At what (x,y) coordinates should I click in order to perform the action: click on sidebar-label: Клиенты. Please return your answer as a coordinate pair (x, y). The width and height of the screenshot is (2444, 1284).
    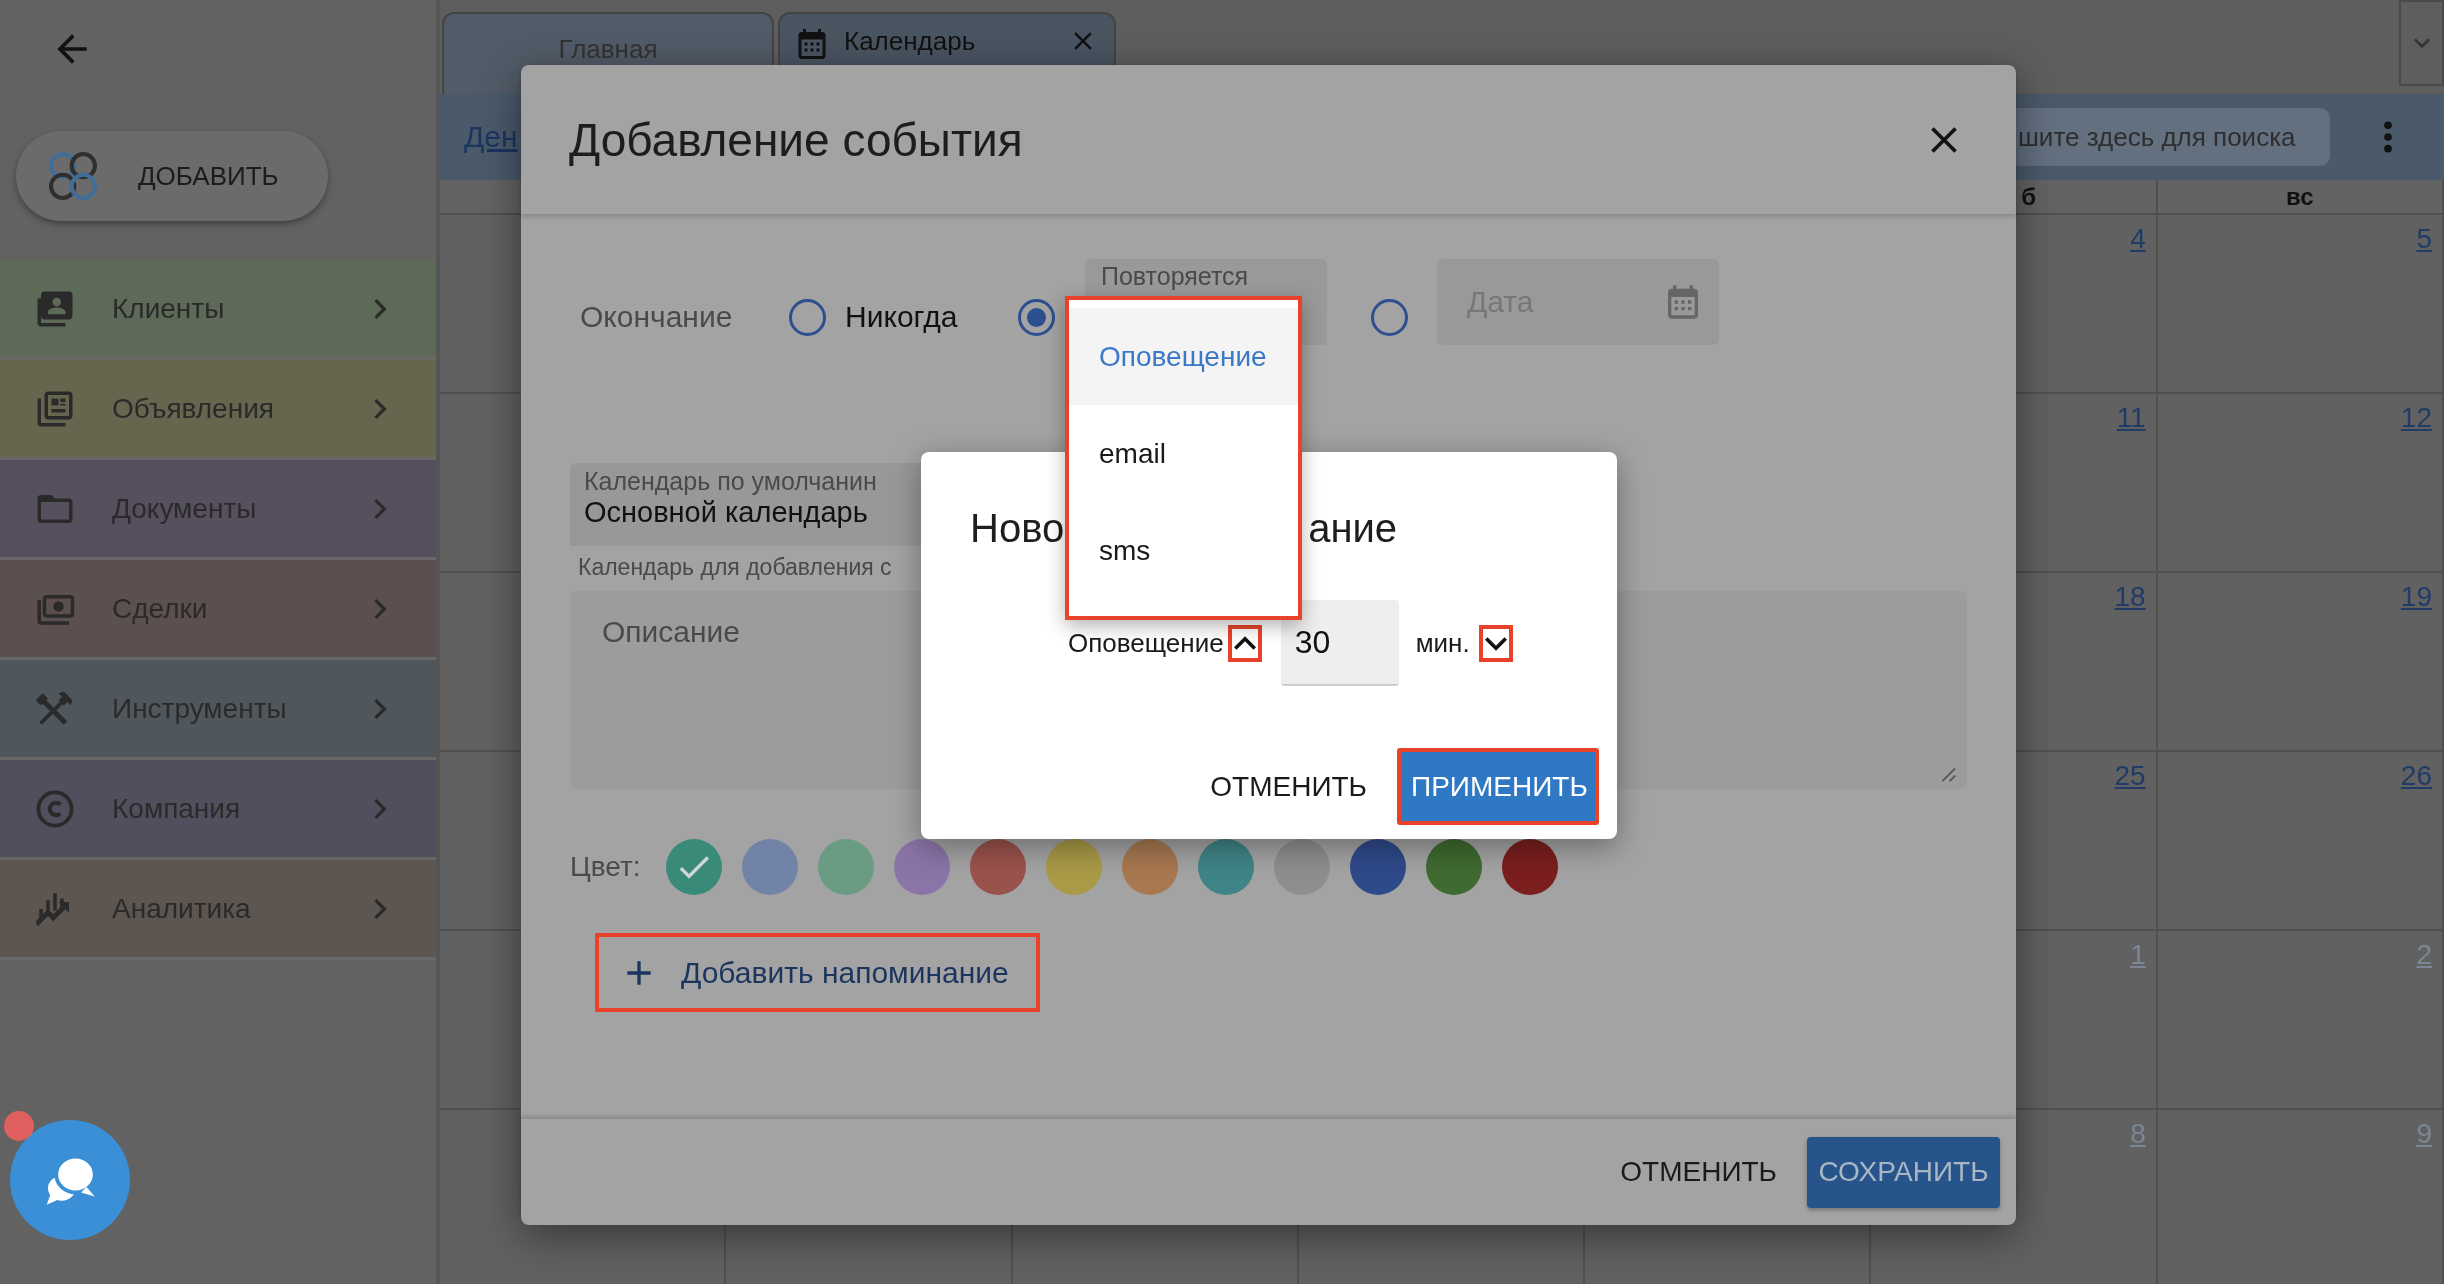
    Looking at the image, I should click on (169, 308).